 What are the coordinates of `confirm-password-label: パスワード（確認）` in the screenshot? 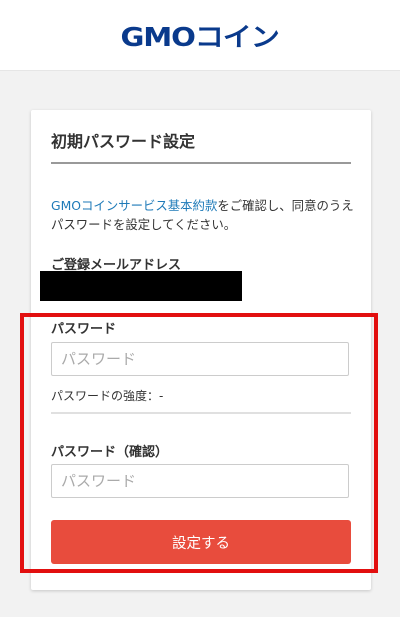 It's located at (110, 452).